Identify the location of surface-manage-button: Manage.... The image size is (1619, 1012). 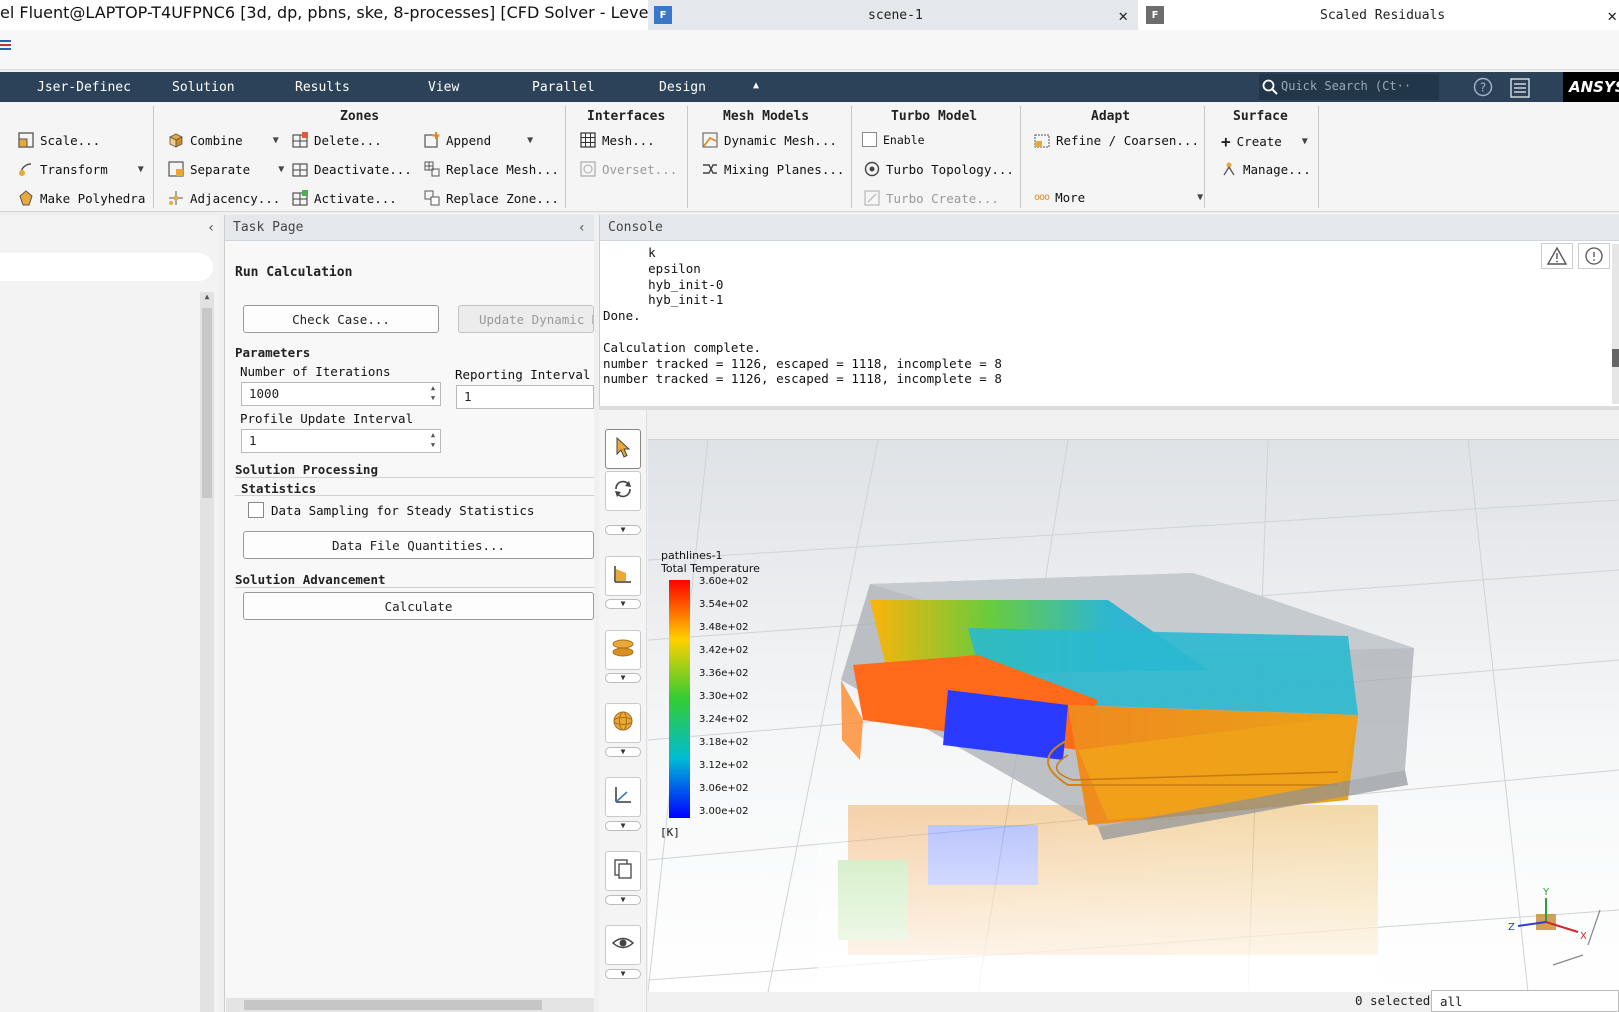
(1266, 169).